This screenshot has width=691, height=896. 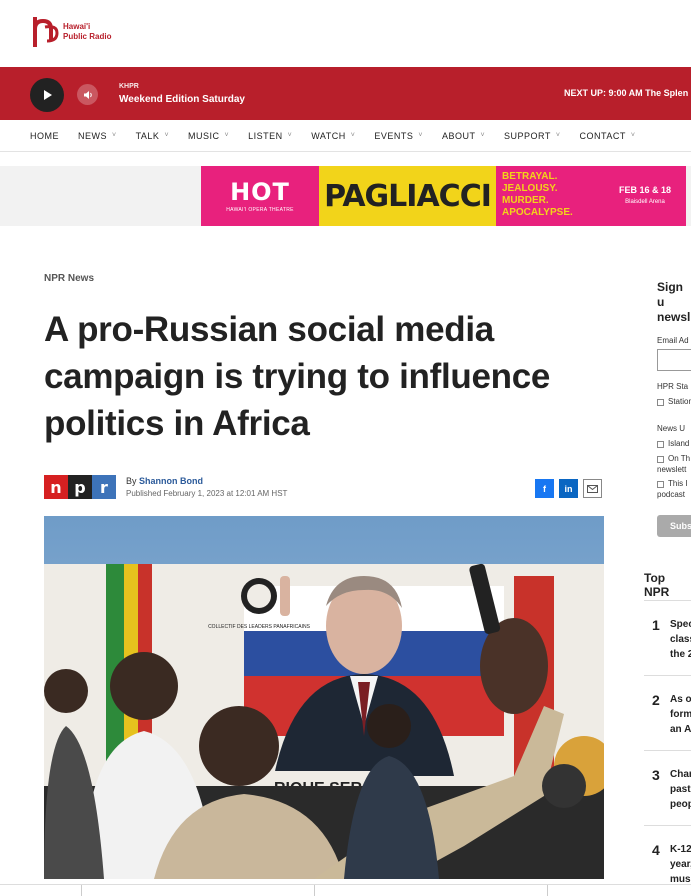 What do you see at coordinates (204, 135) in the screenshot?
I see `nav-label: MUSIC` at bounding box center [204, 135].